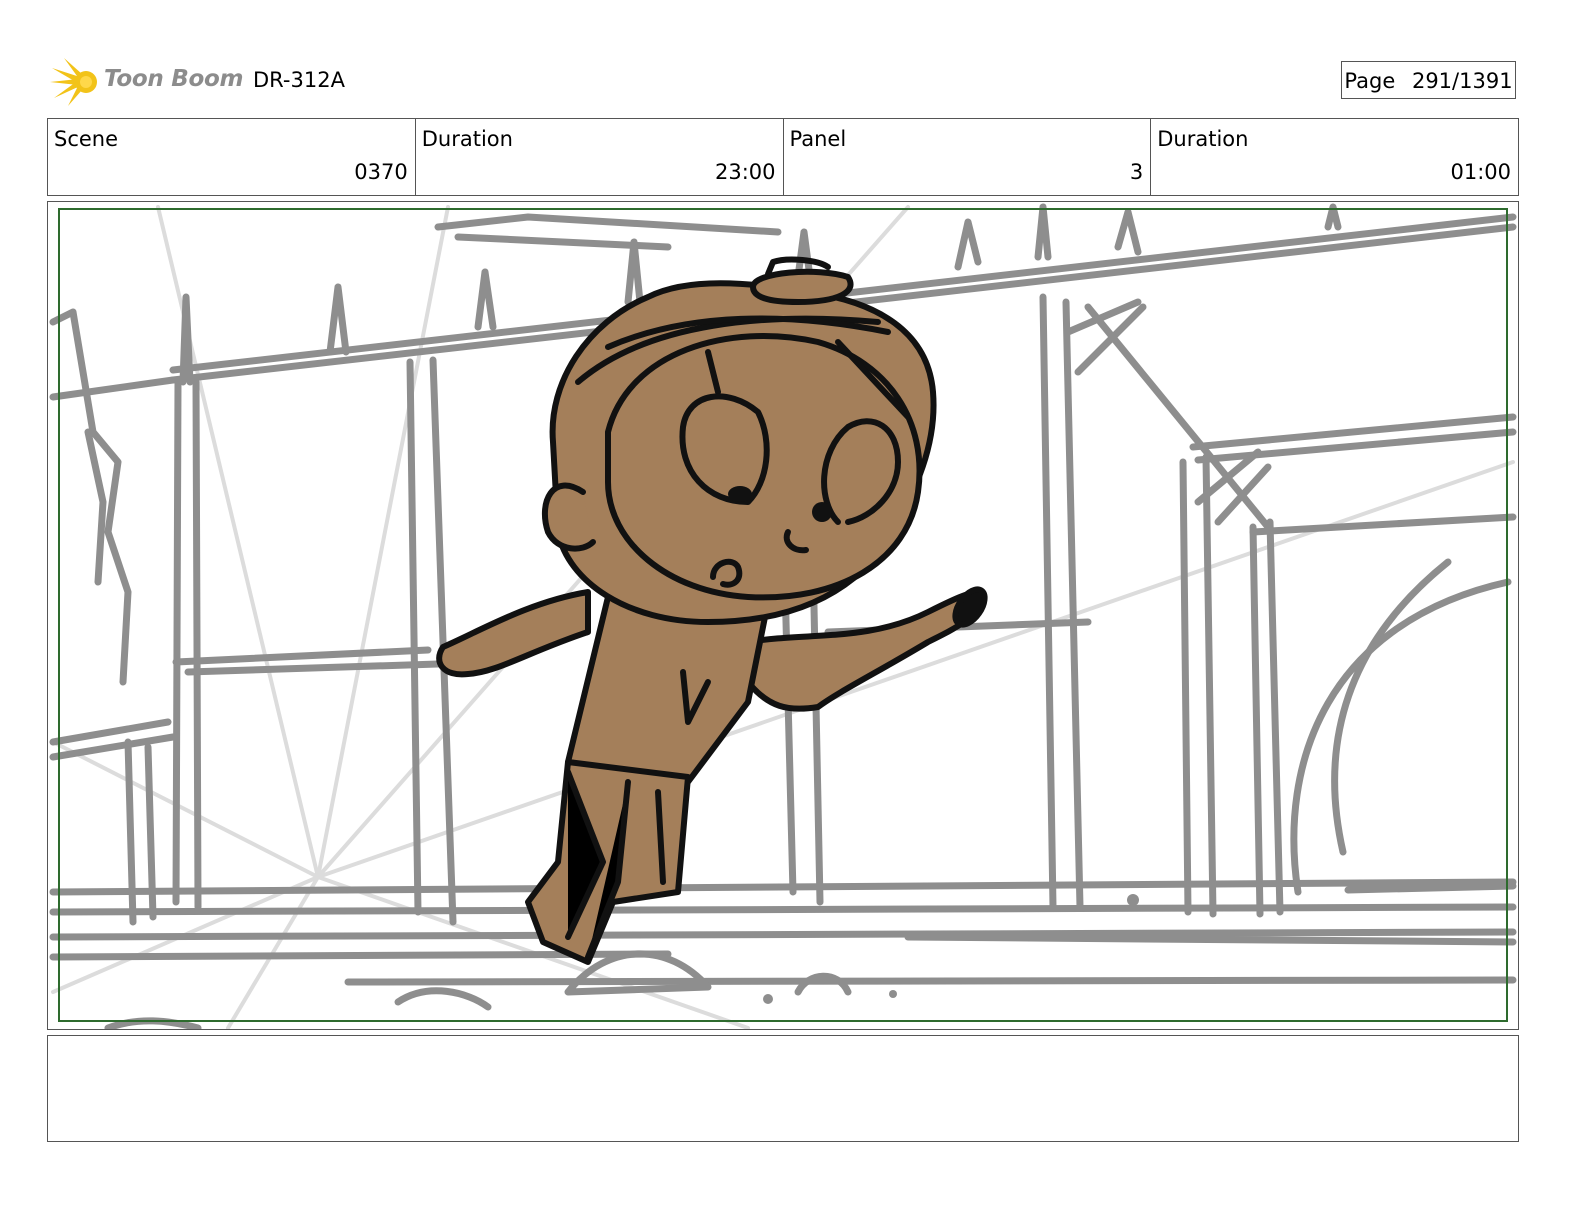  I want to click on document-id: DR-312A, so click(299, 80).